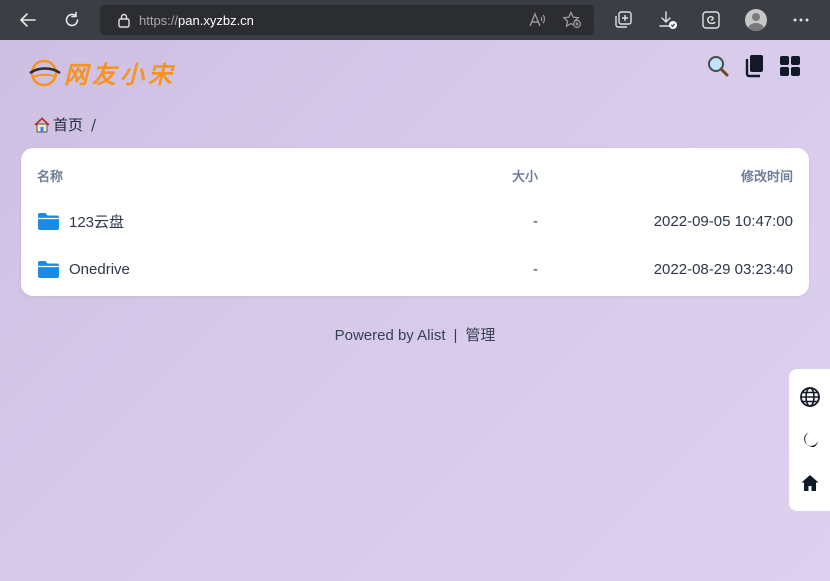  I want to click on more-icon, so click(801, 20).